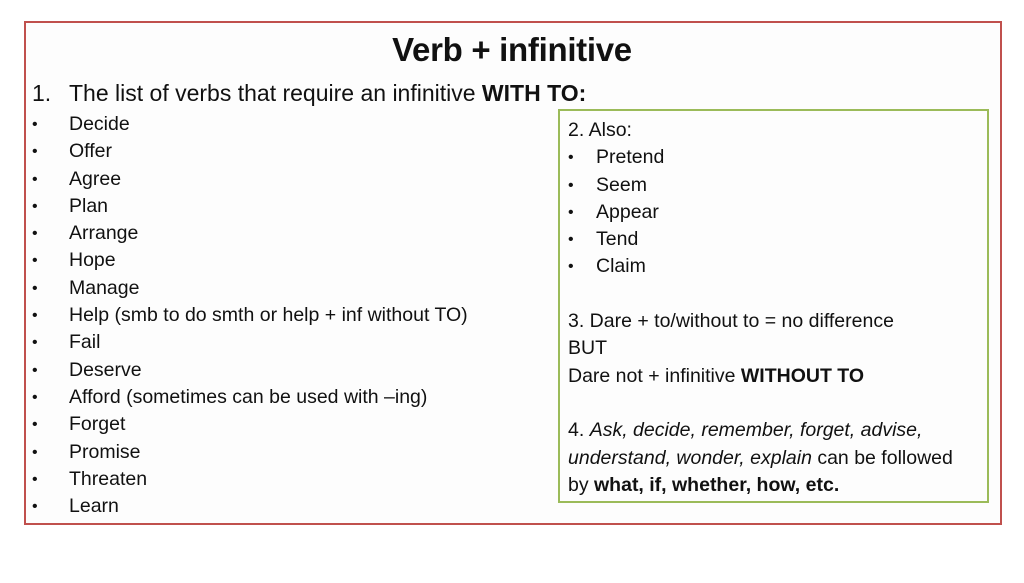 This screenshot has width=1024, height=583. Describe the element at coordinates (250, 342) in the screenshot. I see `list-item: • Fail` at that location.